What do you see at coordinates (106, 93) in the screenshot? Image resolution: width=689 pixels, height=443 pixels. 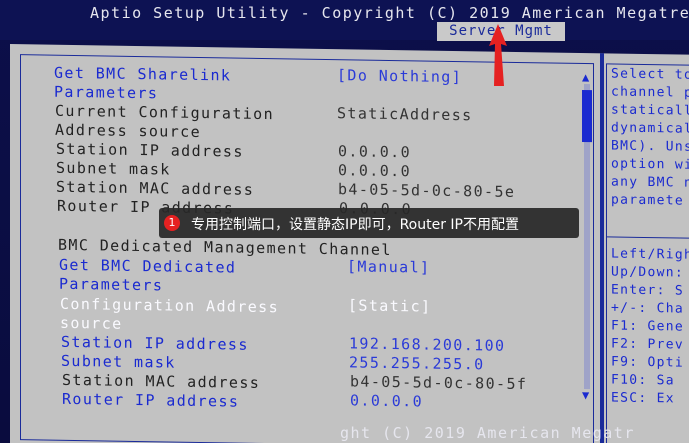 I see `option-parameters-label: Parameters` at bounding box center [106, 93].